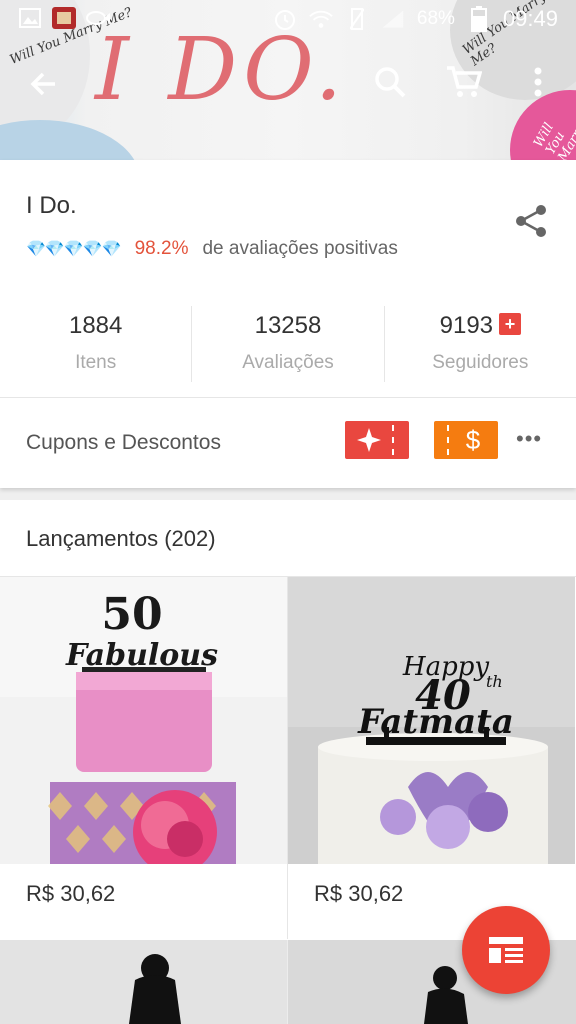  What do you see at coordinates (494, 681) in the screenshot?
I see `topper-superscript: th` at bounding box center [494, 681].